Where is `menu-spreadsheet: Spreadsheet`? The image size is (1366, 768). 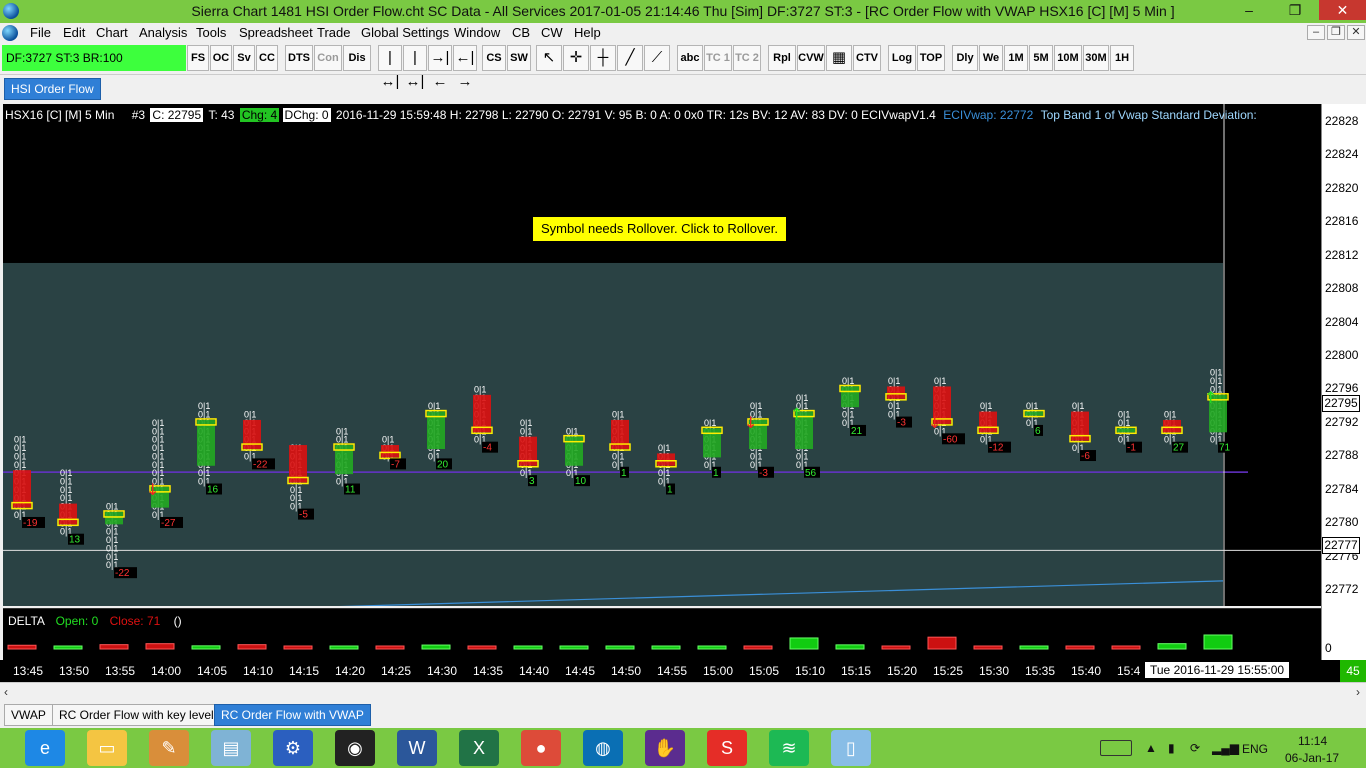 menu-spreadsheet: Spreadsheet is located at coordinates (276, 32).